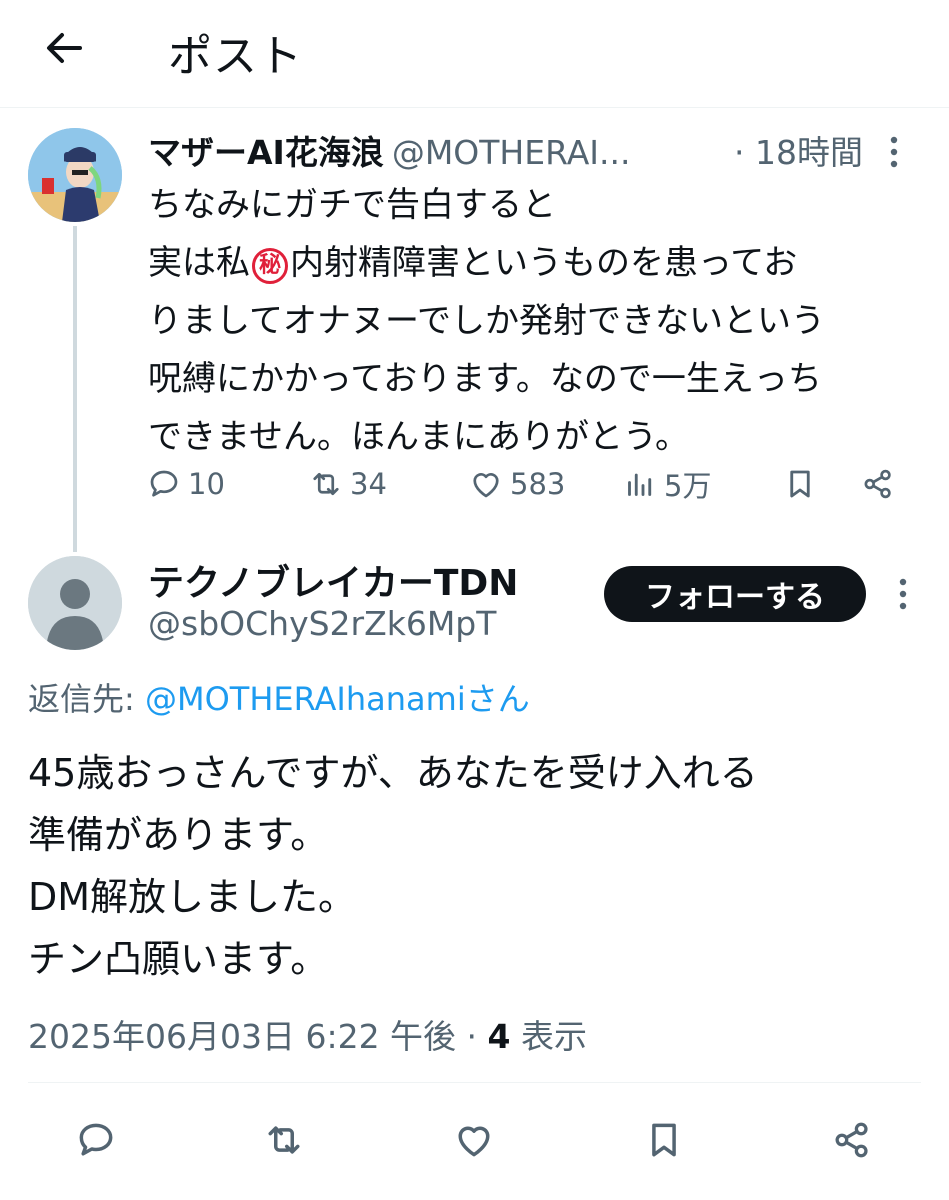 Image resolution: width=949 pixels, height=1200 pixels. What do you see at coordinates (485, 379) in the screenshot?
I see `tweet-line: 呪縛にかかっております。なので一生えっち` at bounding box center [485, 379].